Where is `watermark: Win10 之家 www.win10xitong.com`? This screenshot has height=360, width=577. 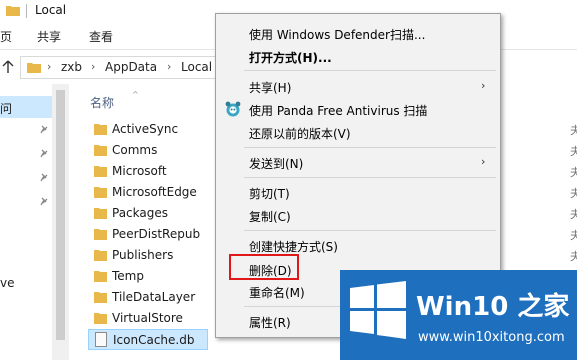
watermark: Win10 之家 www.win10xitong.com is located at coordinates (458, 315).